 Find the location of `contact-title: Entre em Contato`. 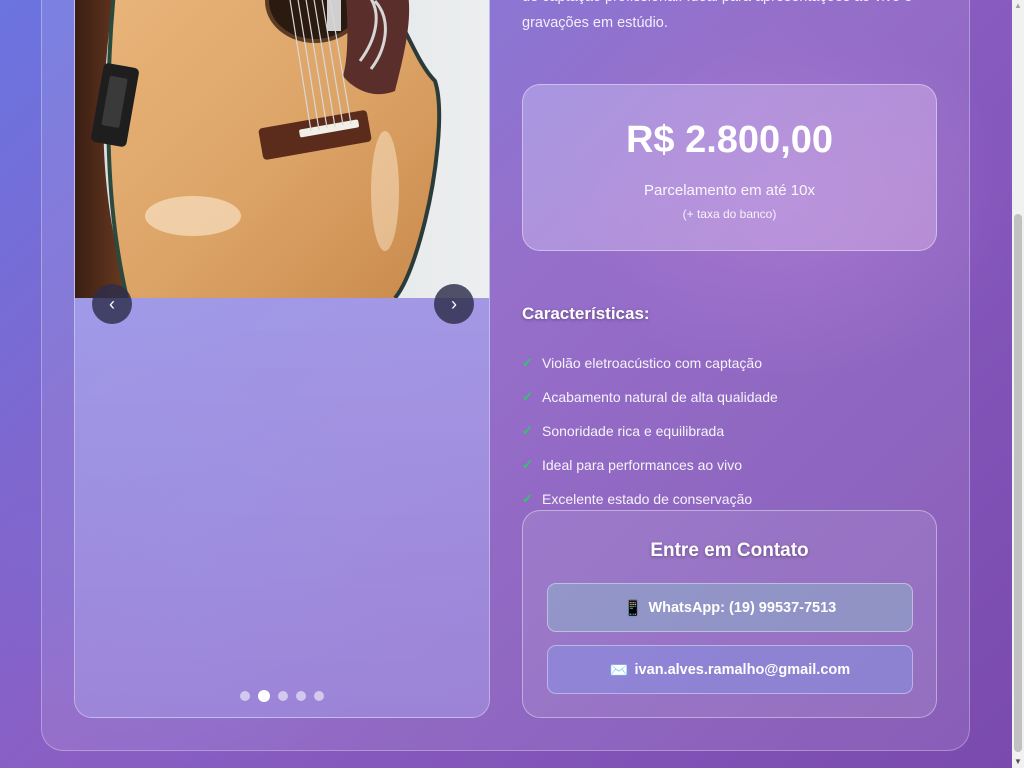

contact-title: Entre em Contato is located at coordinates (729, 550).